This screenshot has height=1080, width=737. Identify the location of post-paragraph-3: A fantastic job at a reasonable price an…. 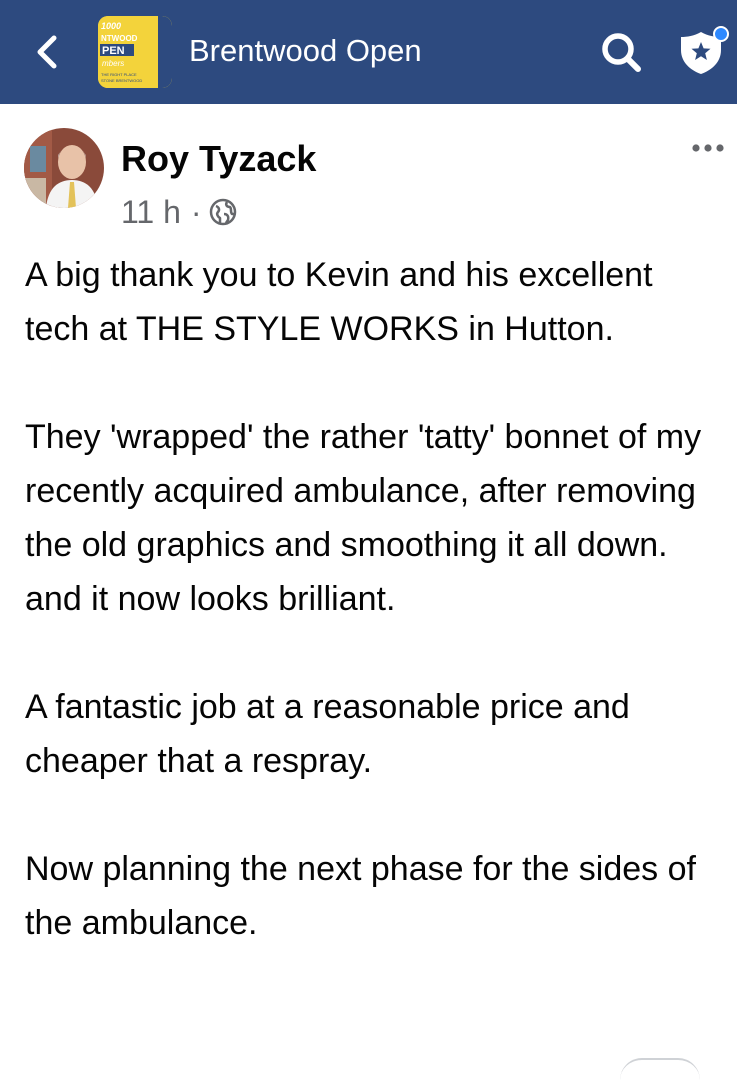
(327, 734).